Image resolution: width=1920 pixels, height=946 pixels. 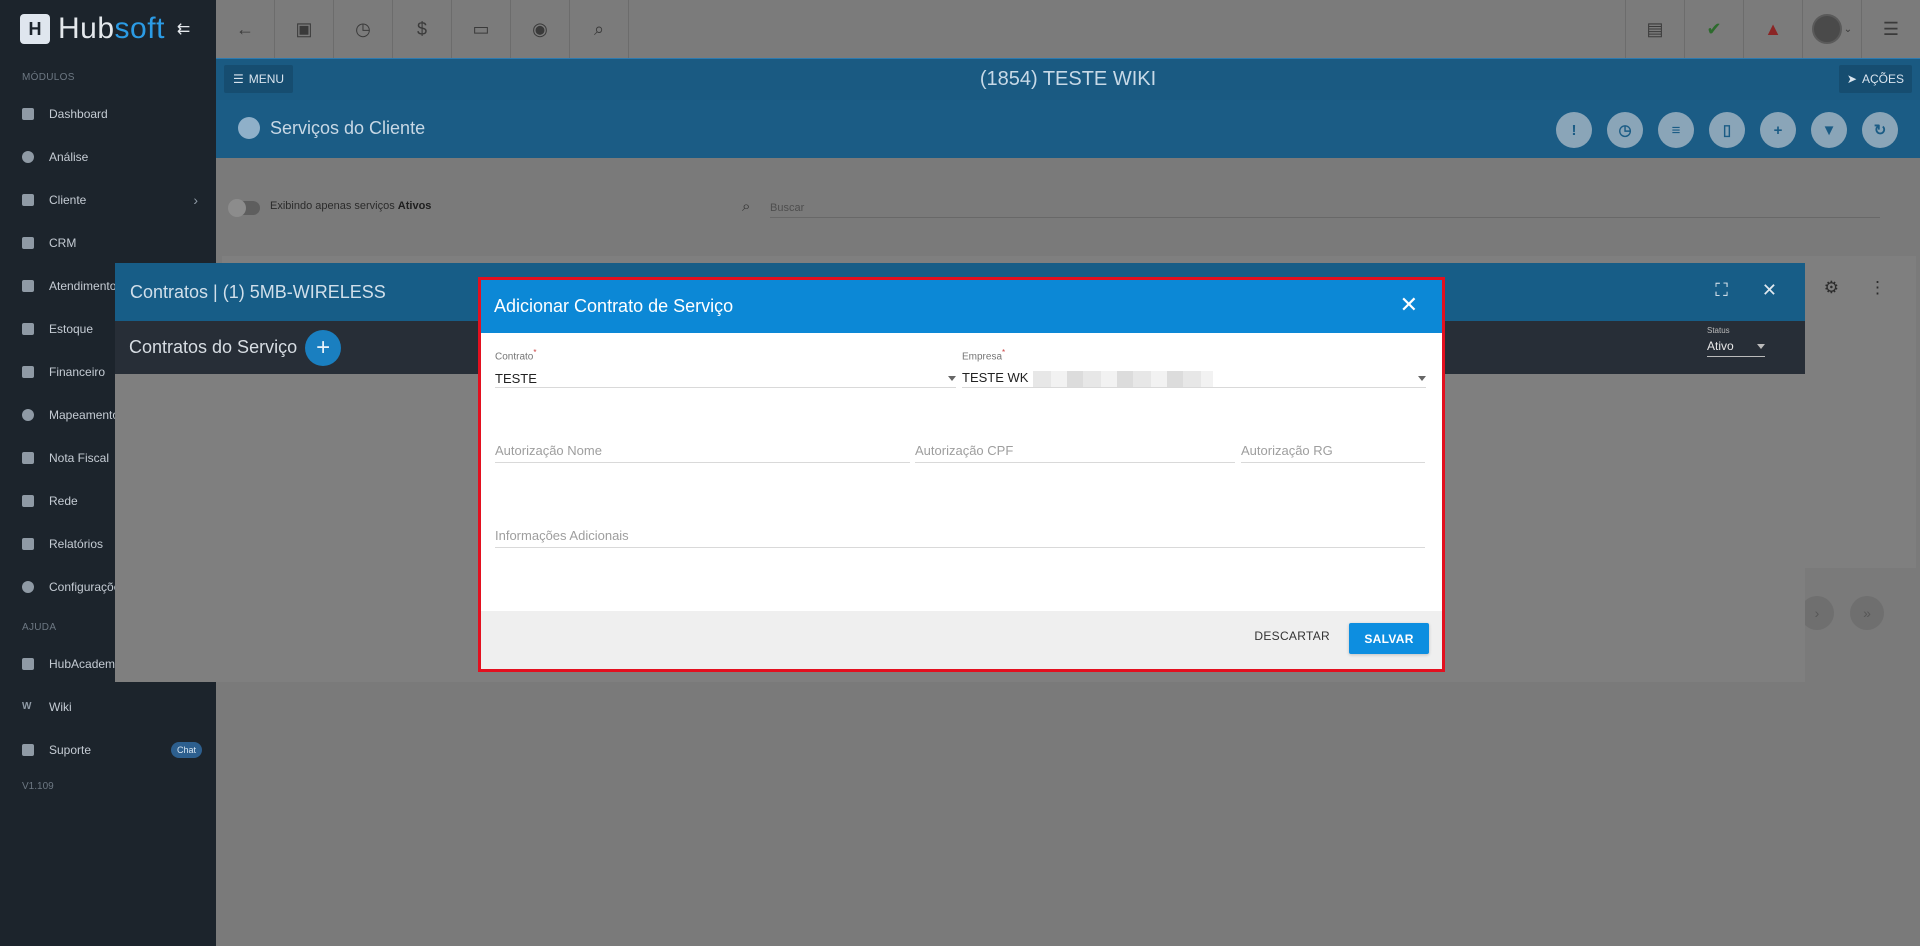 What do you see at coordinates (195, 199) in the screenshot?
I see `chevron-right-icon: ›` at bounding box center [195, 199].